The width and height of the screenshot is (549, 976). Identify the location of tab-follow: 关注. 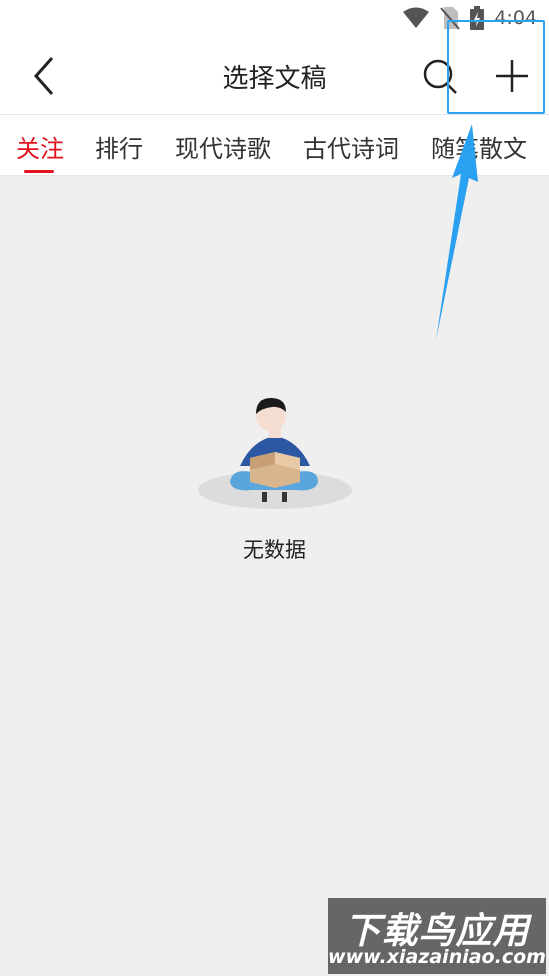
(40, 146).